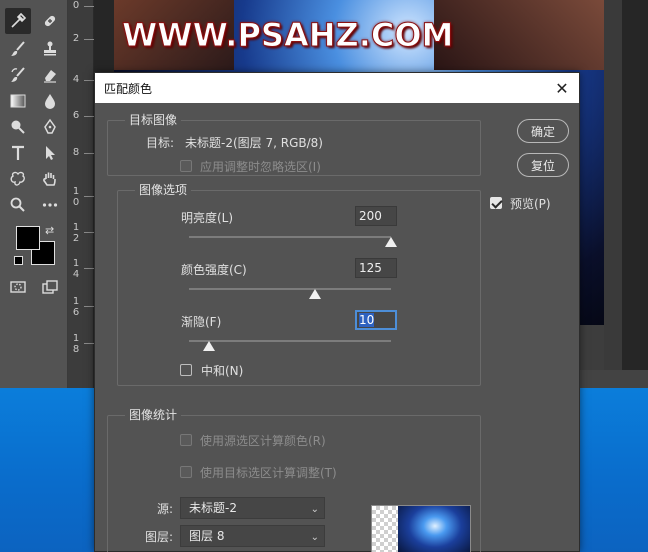  I want to click on healing-brush-tool-icon, so click(50, 21).